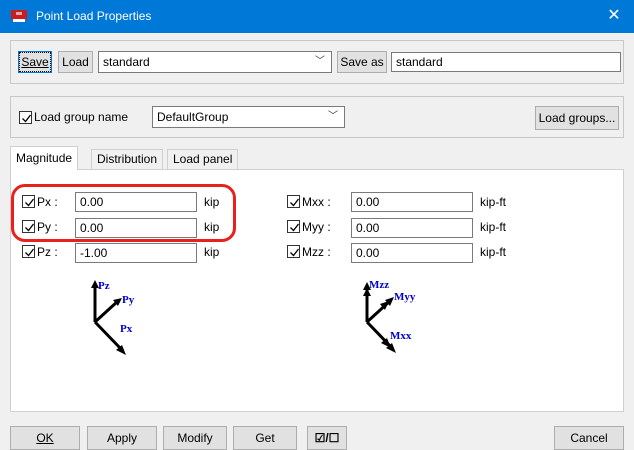 This screenshot has height=450, width=634. What do you see at coordinates (317, 16) in the screenshot?
I see `title-bar: Point Load Properties ✕` at bounding box center [317, 16].